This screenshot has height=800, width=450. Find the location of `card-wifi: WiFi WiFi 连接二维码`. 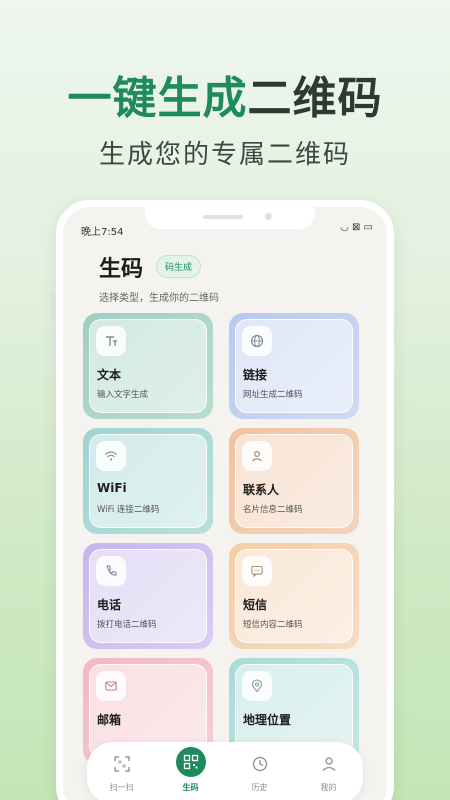

card-wifi: WiFi WiFi 连接二维码 is located at coordinates (148, 481).